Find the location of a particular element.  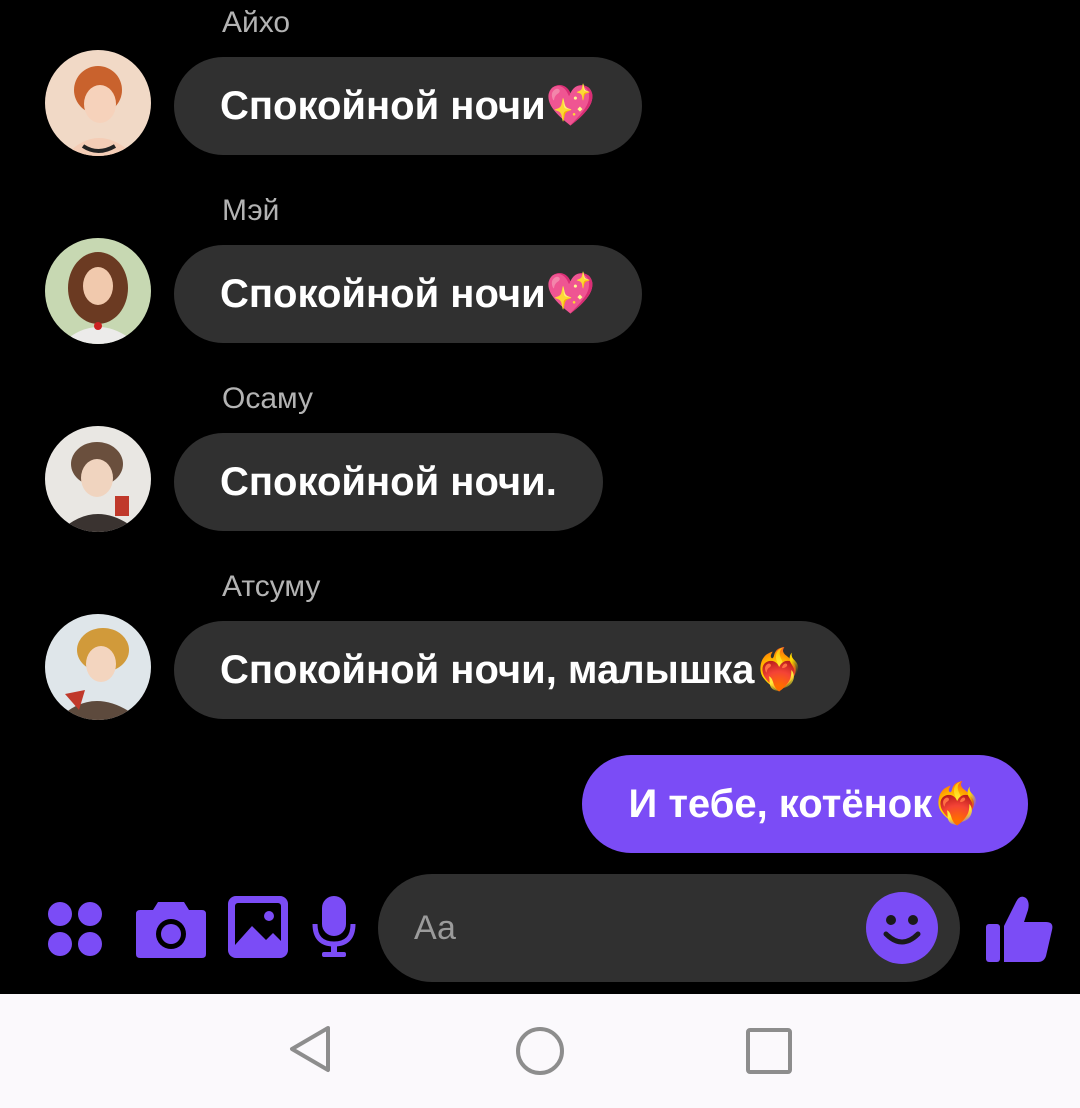

microphone-icon is located at coordinates (334, 927).